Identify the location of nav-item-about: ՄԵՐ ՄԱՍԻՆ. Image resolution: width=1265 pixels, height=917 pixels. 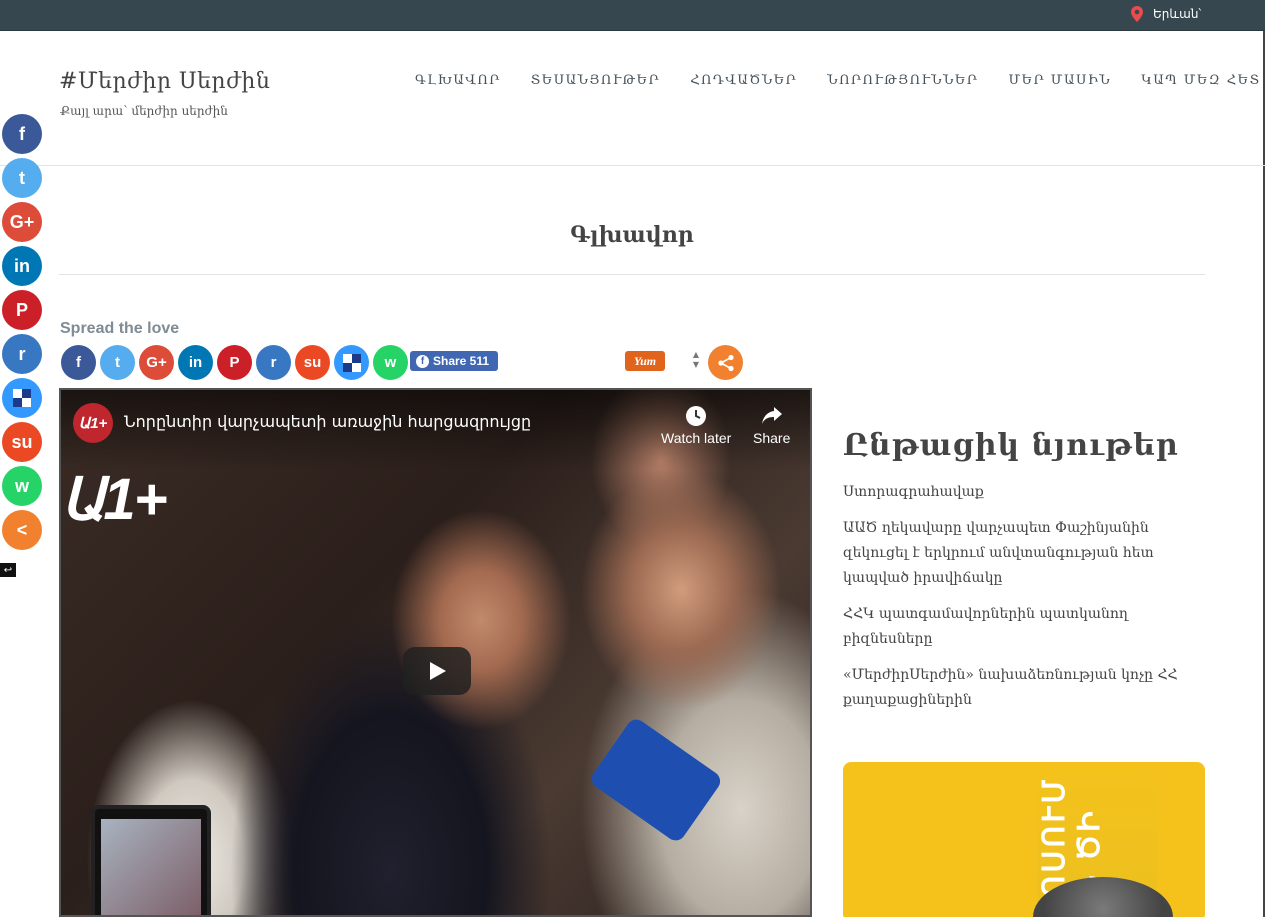
(1059, 80).